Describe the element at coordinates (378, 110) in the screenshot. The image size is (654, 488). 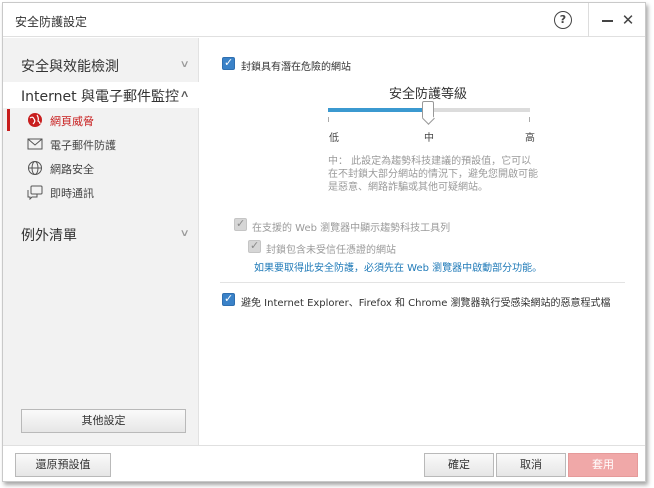
I see `slider-fill` at that location.